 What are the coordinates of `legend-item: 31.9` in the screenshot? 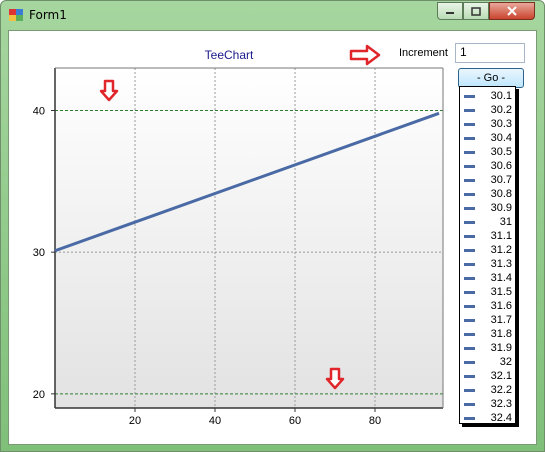 It's located at (487, 348).